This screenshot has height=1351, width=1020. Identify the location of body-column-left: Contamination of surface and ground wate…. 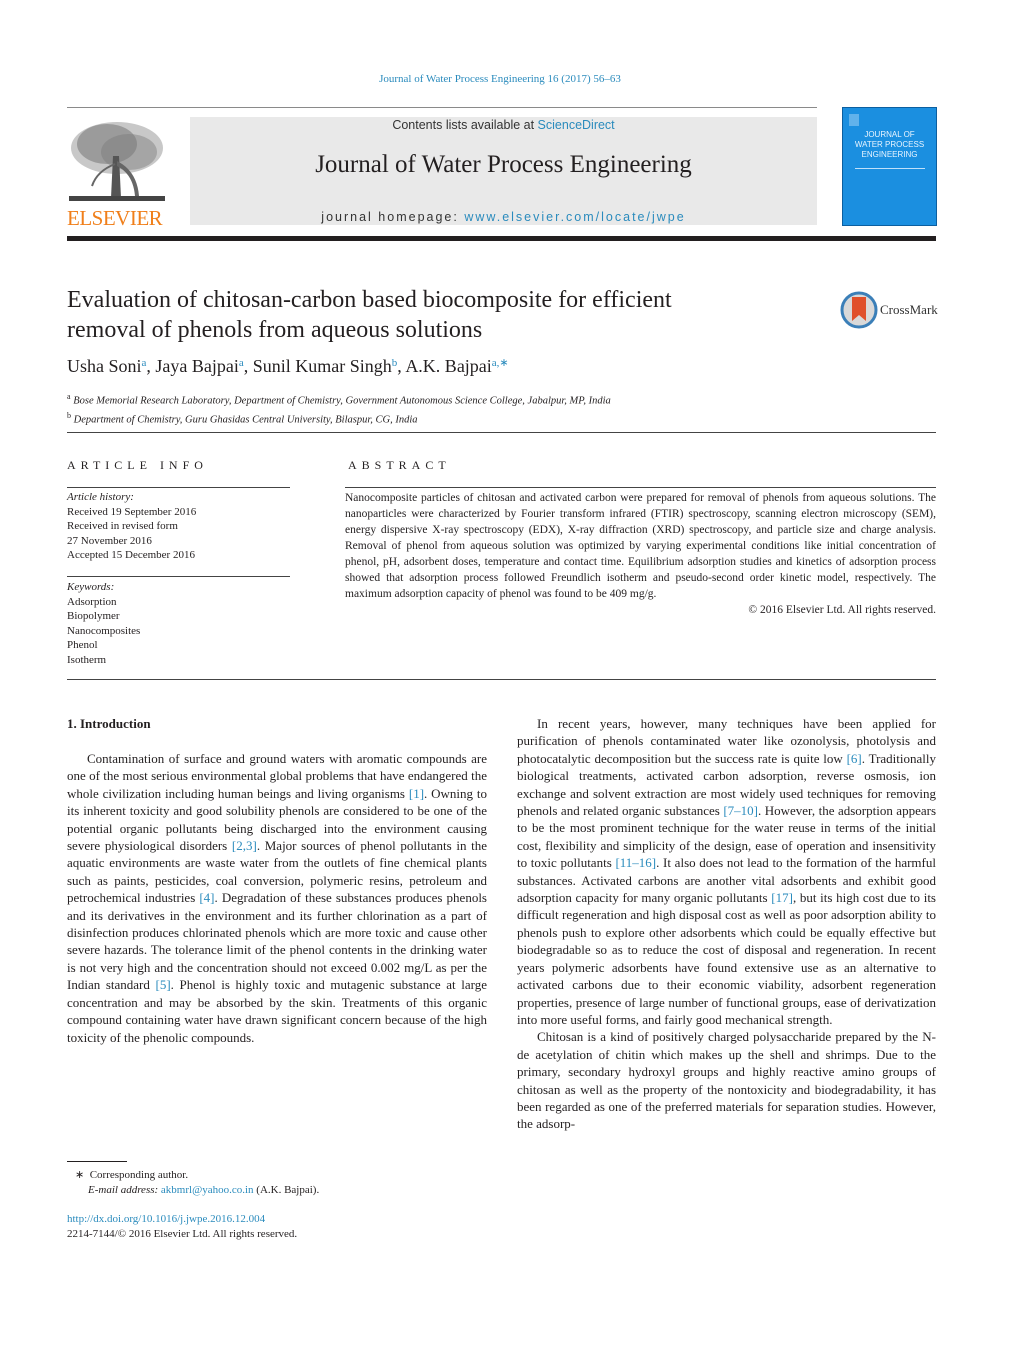
(277, 898).